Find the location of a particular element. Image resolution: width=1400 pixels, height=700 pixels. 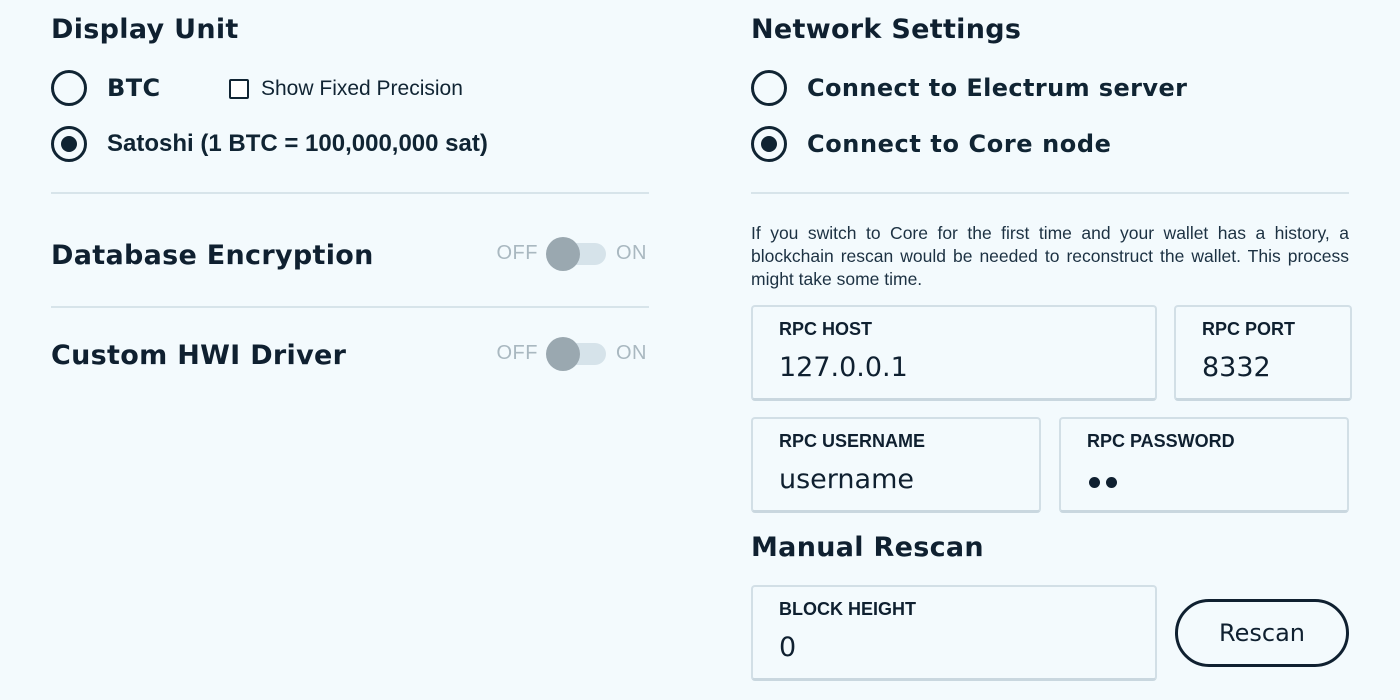

show-fixed-precision-box is located at coordinates (239, 89).